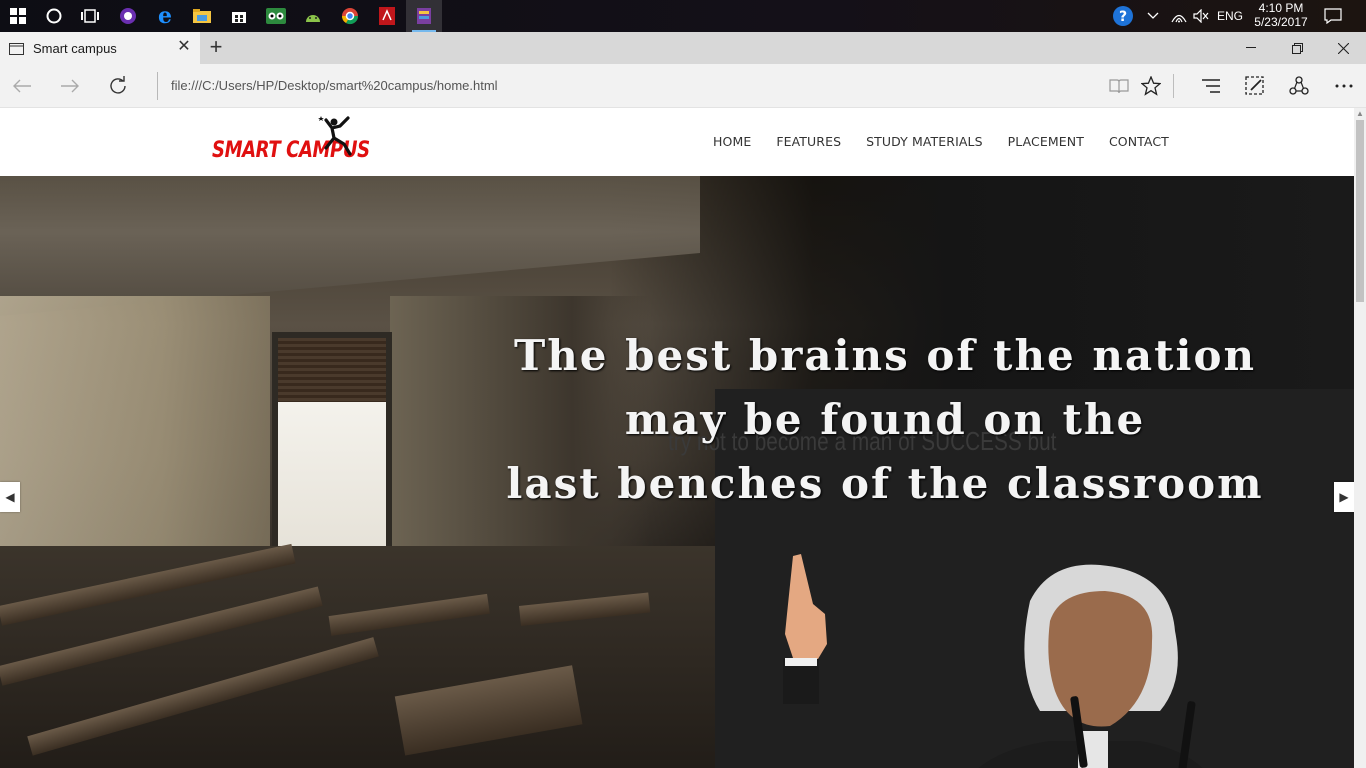 The height and width of the screenshot is (768, 1366). I want to click on nav-contact: CONTACT, so click(1139, 141).